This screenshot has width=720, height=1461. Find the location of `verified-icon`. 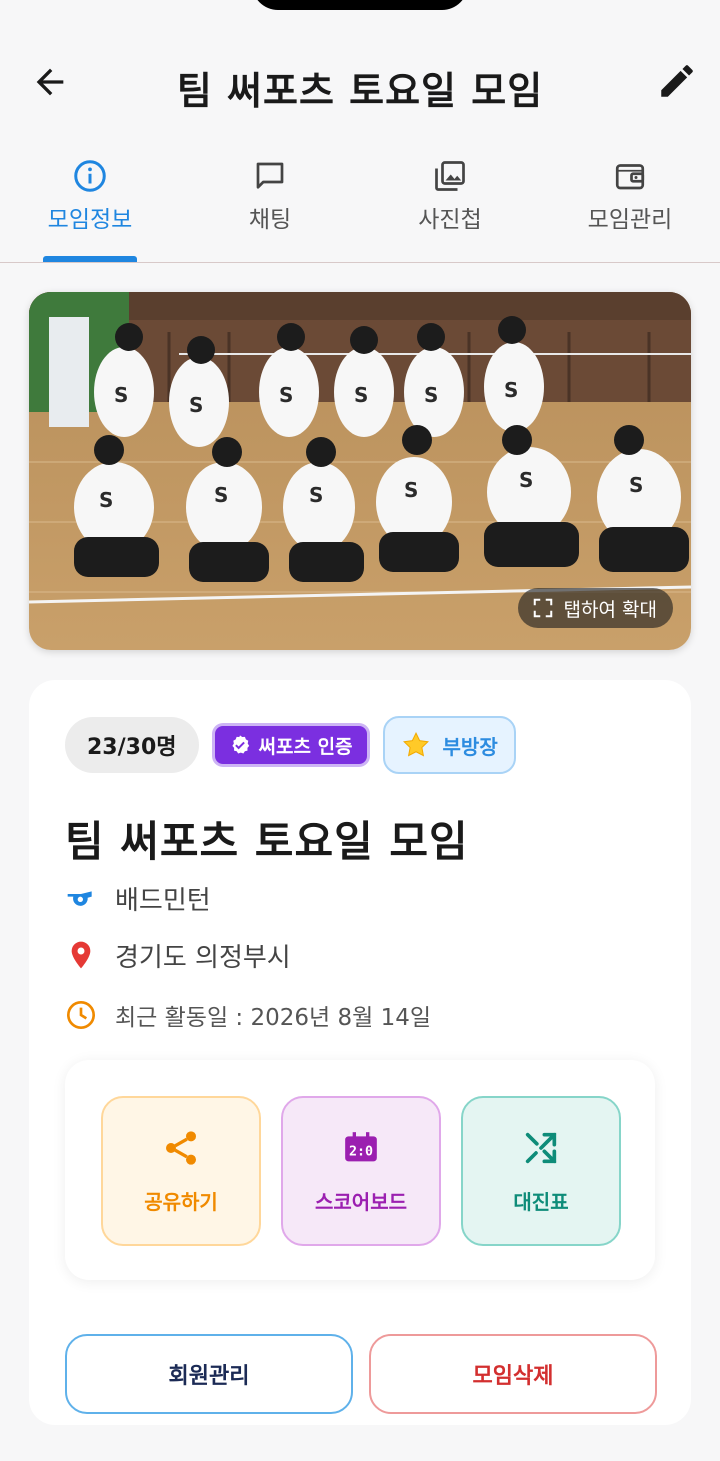

verified-icon is located at coordinates (240, 744).